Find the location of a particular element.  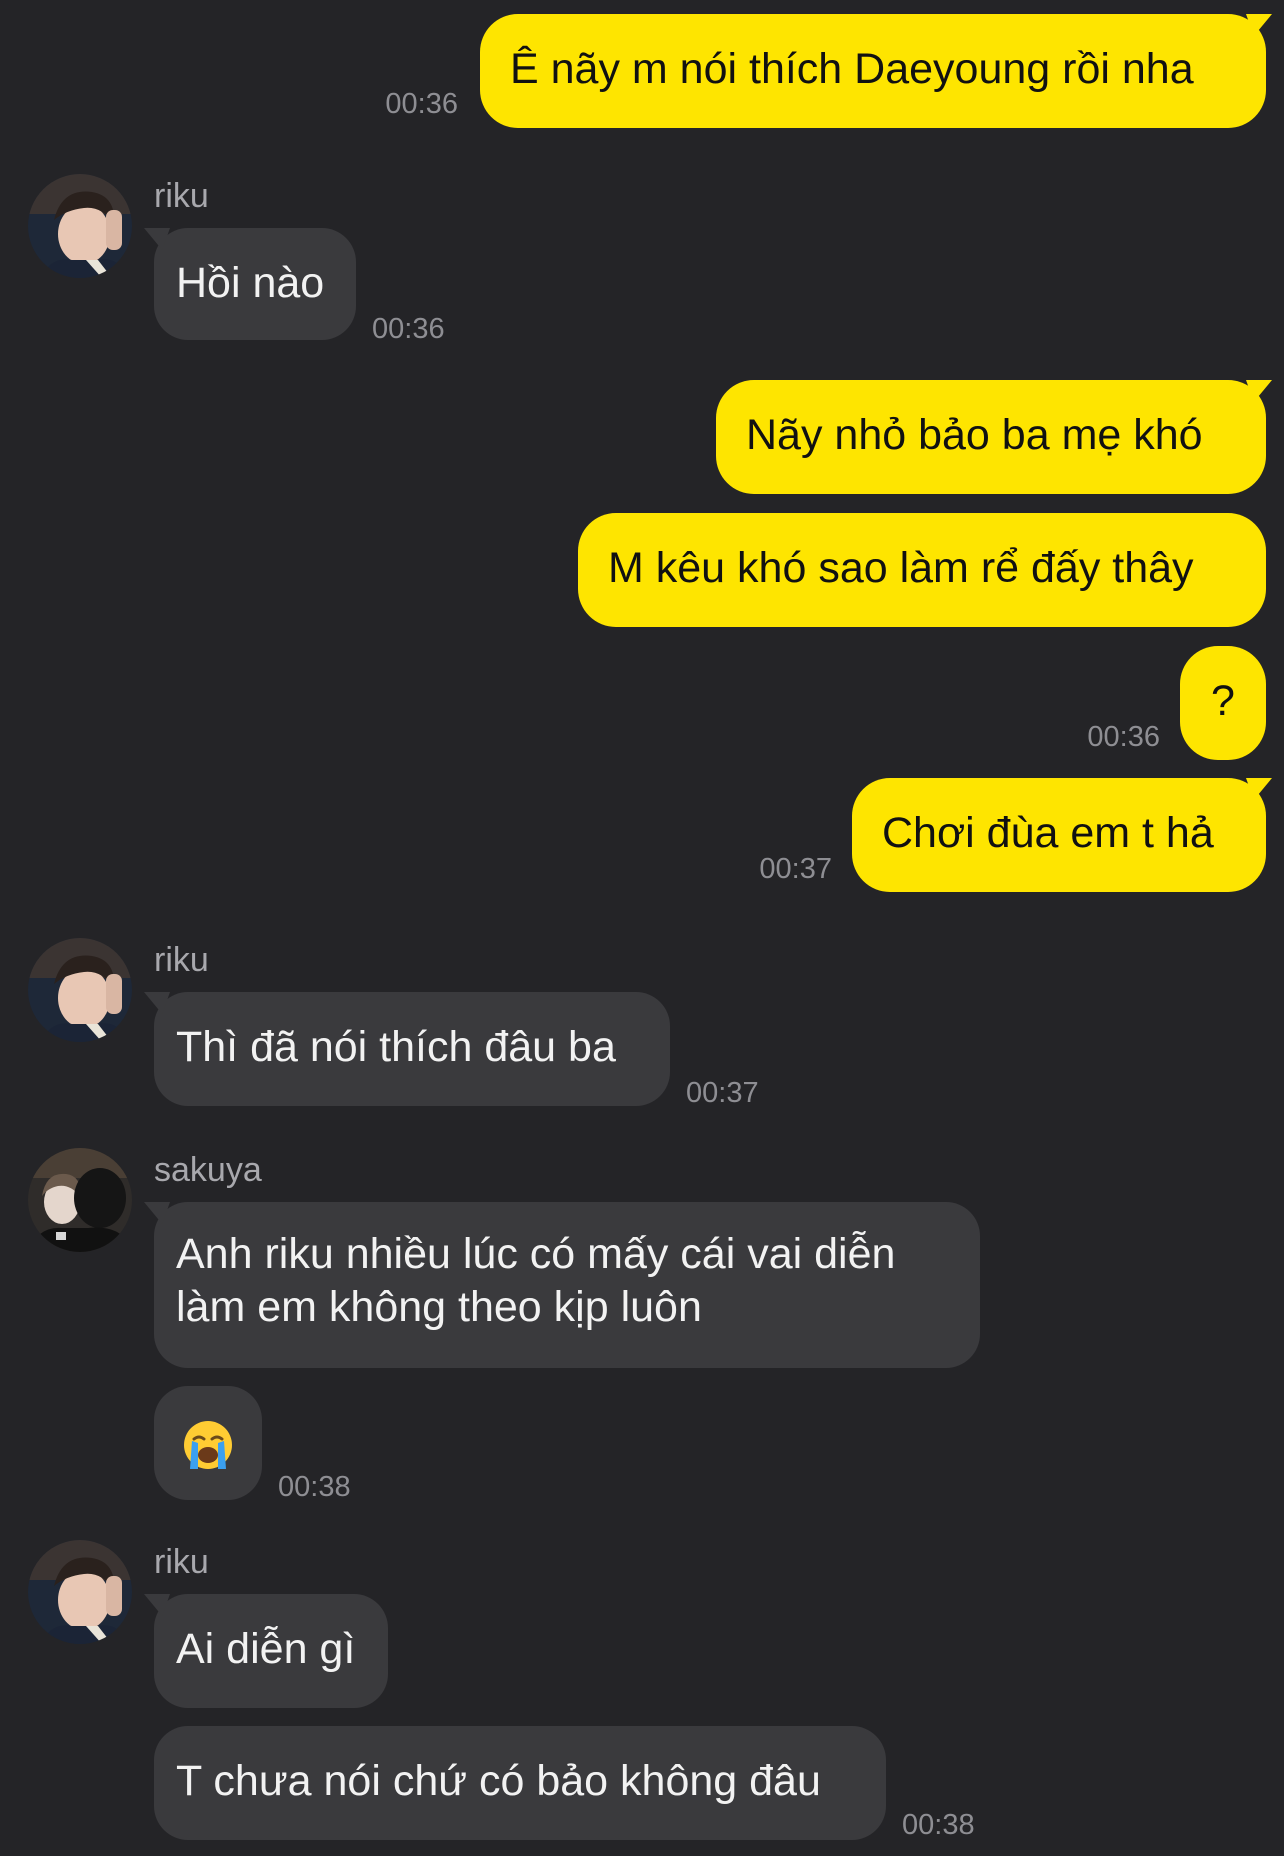

outgoing-message-bubble: Ê nãy m nói thích Daeyoung rồi nha is located at coordinates (873, 71).